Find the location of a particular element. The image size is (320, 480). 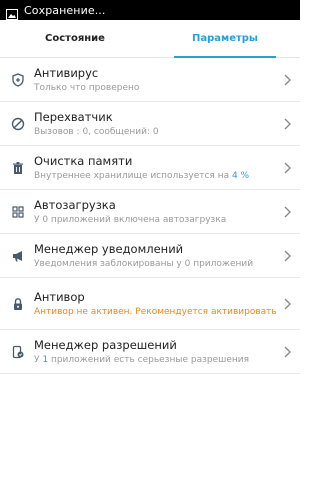

grid-icon is located at coordinates (17, 212).